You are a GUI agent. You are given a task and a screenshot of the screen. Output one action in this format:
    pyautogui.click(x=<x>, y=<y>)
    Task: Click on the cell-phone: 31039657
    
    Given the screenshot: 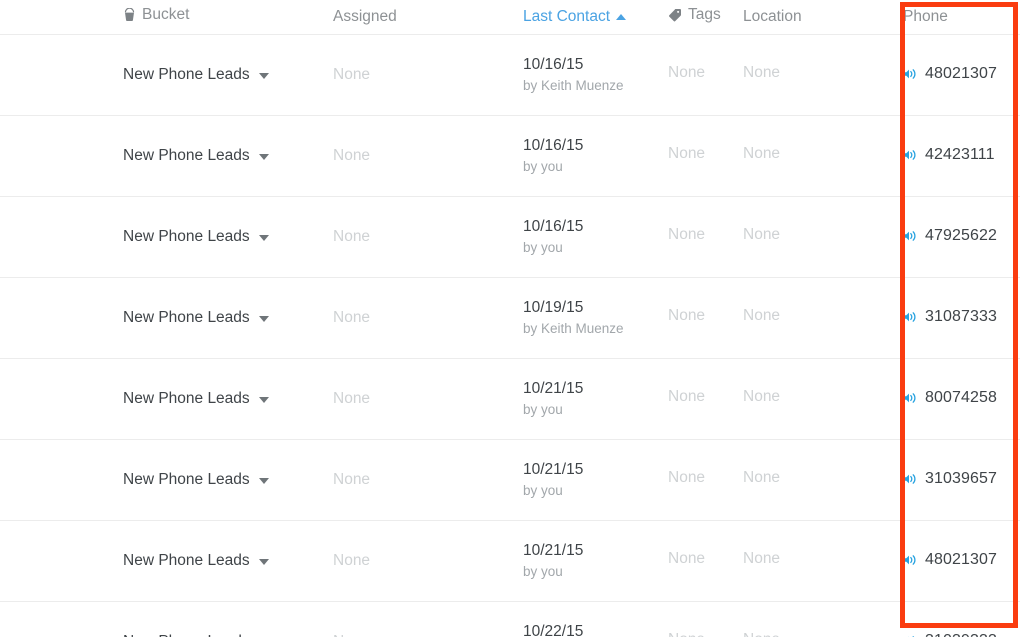 What is the action you would take?
    pyautogui.click(x=961, y=480)
    